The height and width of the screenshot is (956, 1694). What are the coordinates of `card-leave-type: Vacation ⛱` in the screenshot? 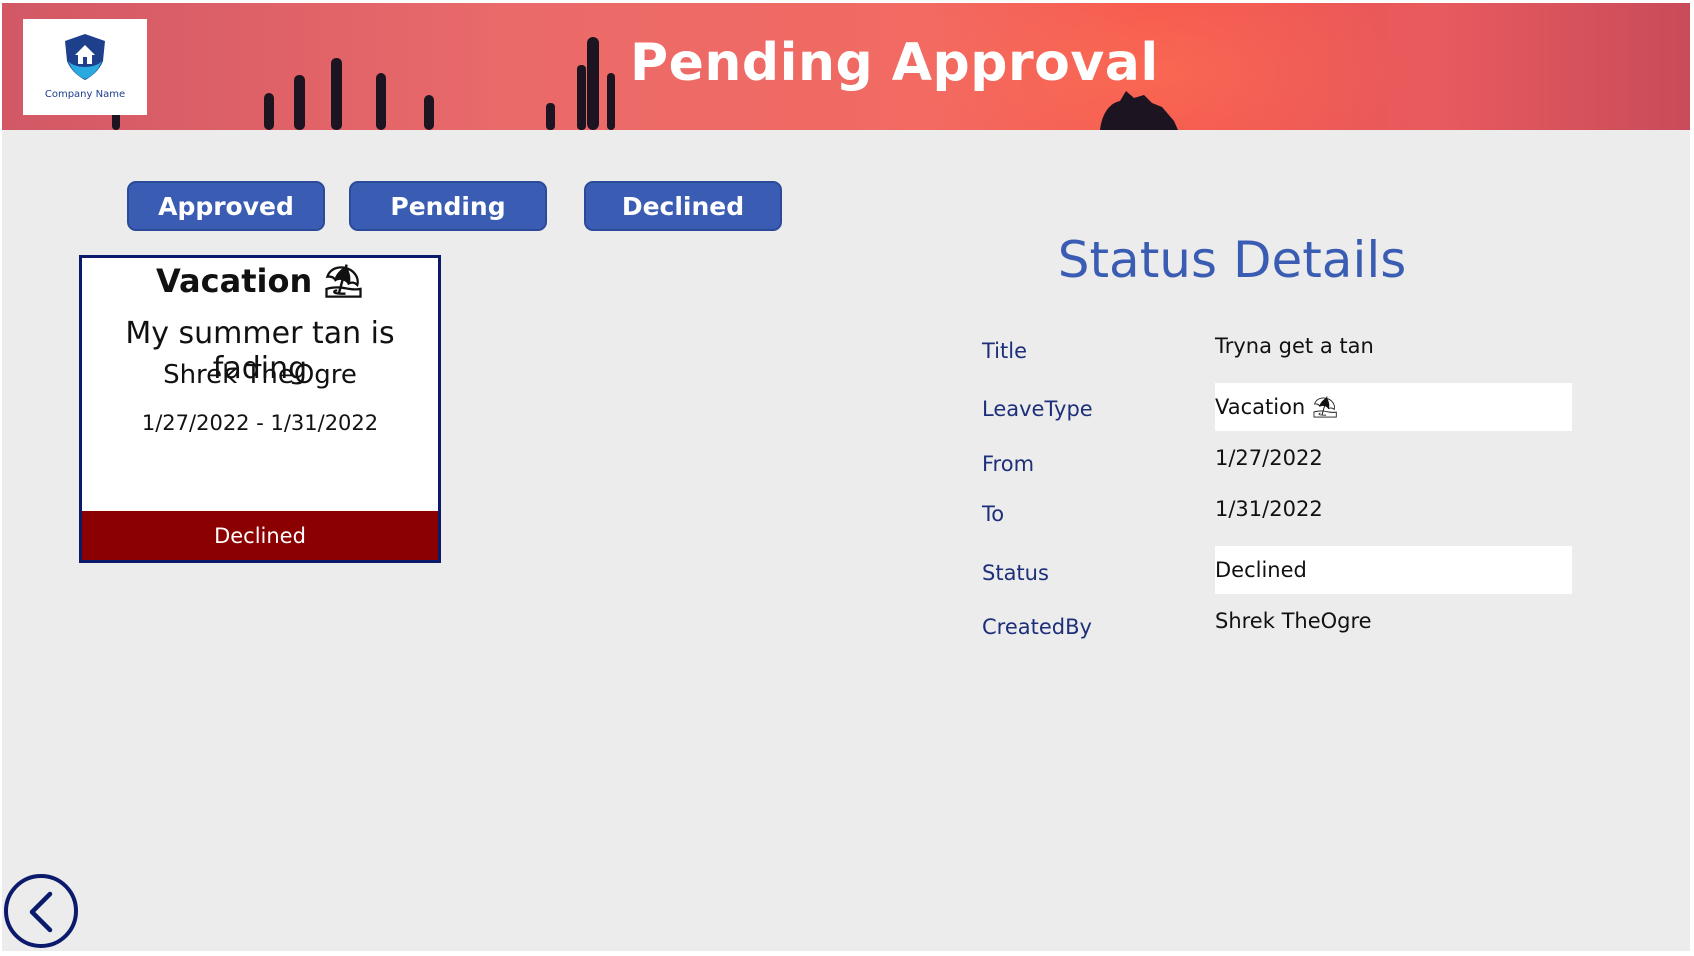 It's located at (260, 281).